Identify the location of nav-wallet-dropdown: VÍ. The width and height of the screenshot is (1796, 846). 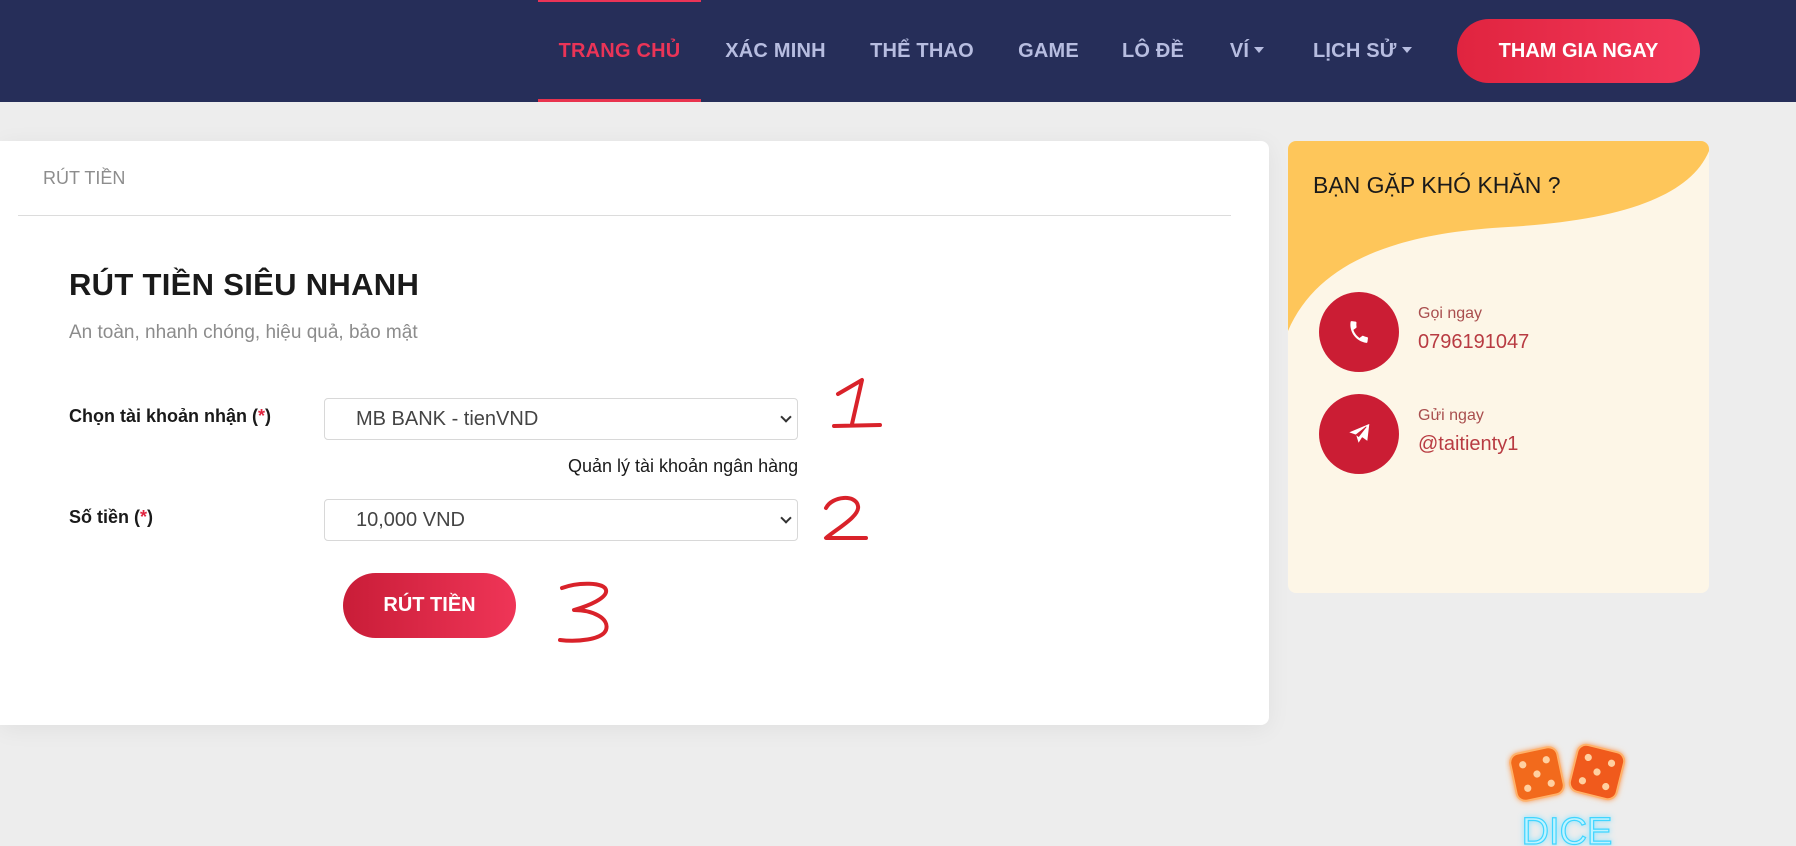
(1247, 51).